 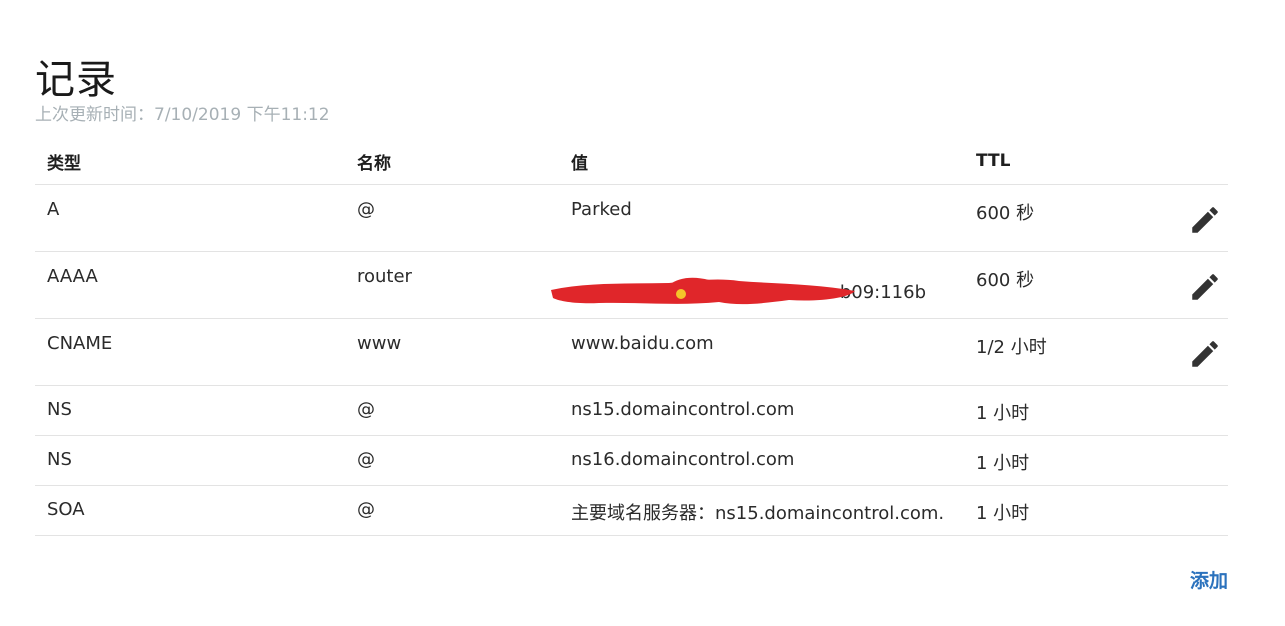 What do you see at coordinates (190, 510) in the screenshot?
I see `record-type-cell: SOA` at bounding box center [190, 510].